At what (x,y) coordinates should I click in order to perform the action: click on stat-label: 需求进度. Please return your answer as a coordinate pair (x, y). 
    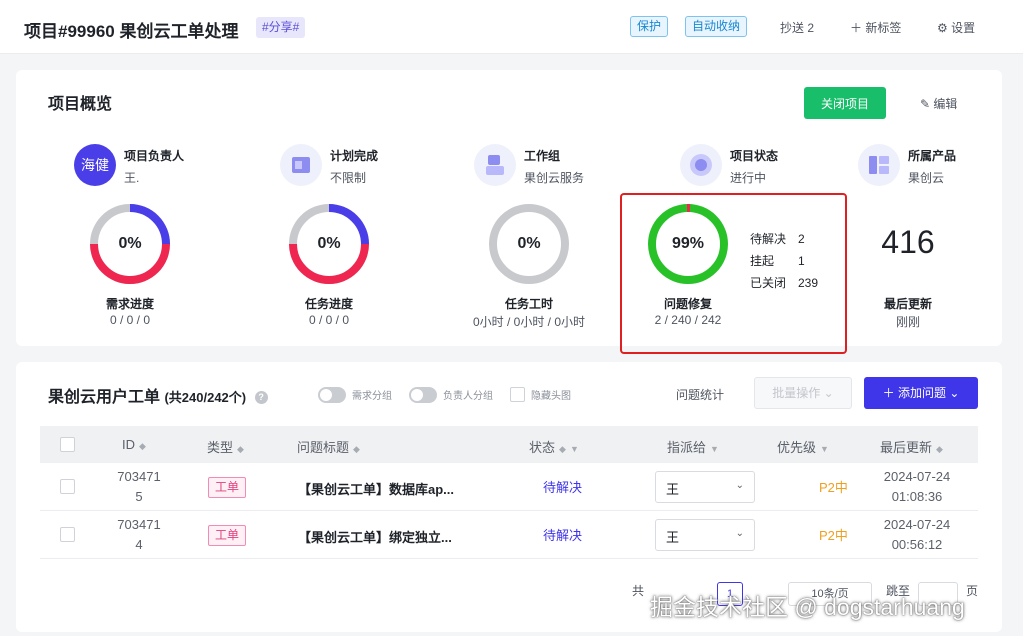
    Looking at the image, I should click on (129, 304).